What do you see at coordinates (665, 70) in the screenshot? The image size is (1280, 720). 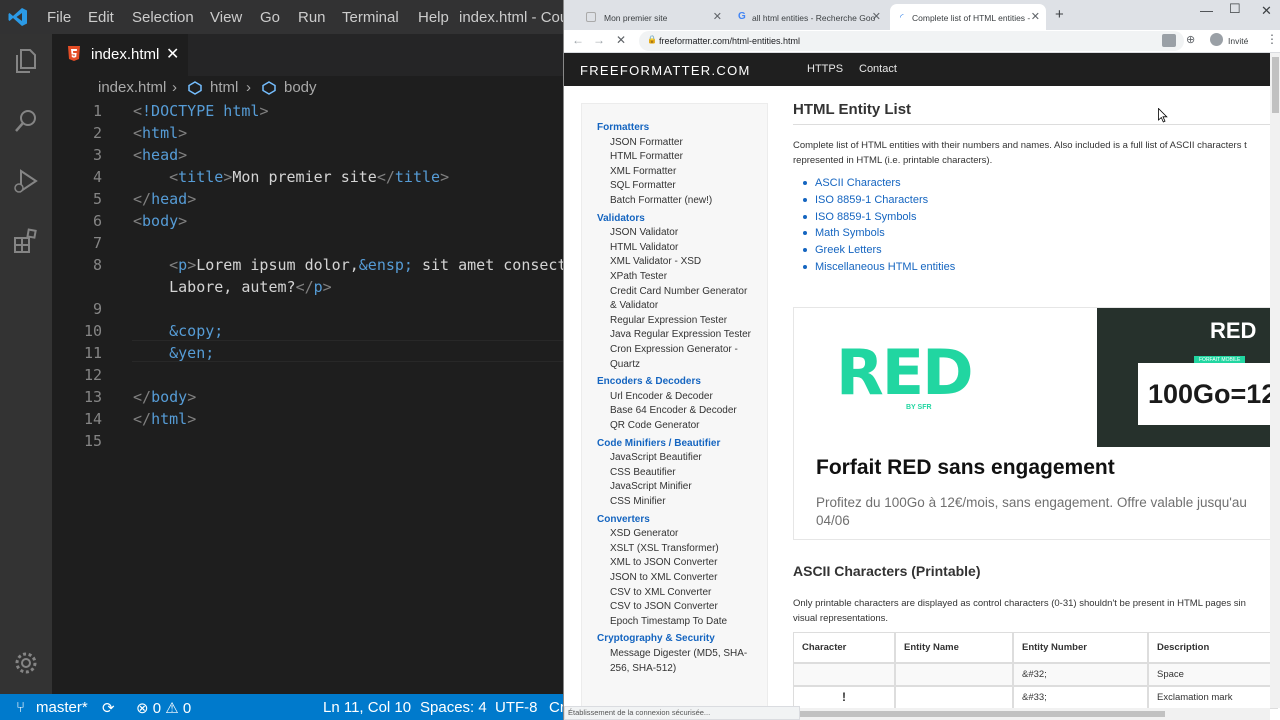 I see `site-logo: FREEFORMATTER.COM` at bounding box center [665, 70].